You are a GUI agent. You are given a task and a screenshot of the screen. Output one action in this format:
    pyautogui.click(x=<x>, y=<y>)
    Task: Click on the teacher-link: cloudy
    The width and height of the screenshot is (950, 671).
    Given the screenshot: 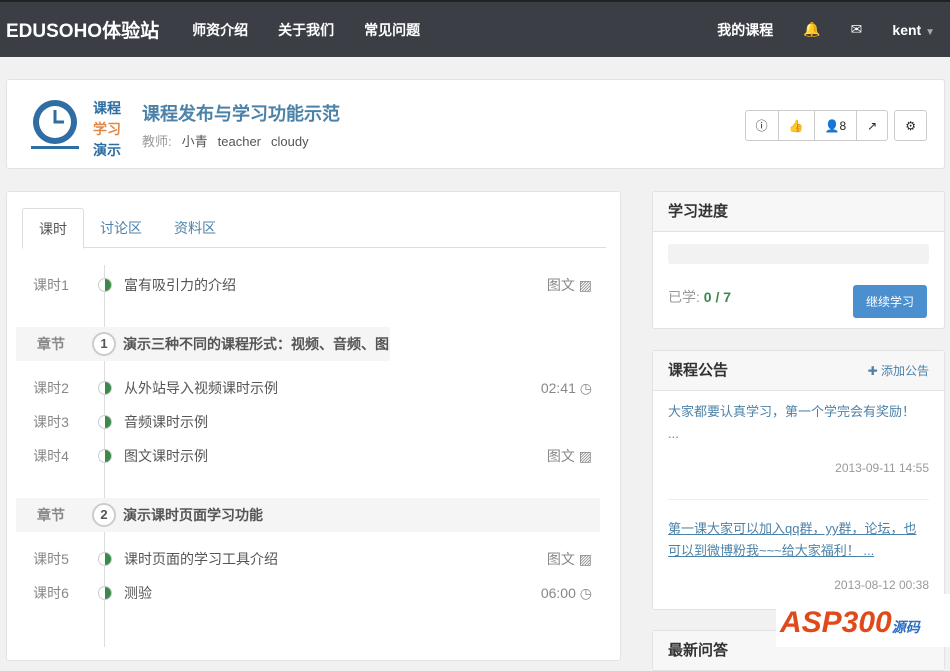 What is the action you would take?
    pyautogui.click(x=290, y=141)
    